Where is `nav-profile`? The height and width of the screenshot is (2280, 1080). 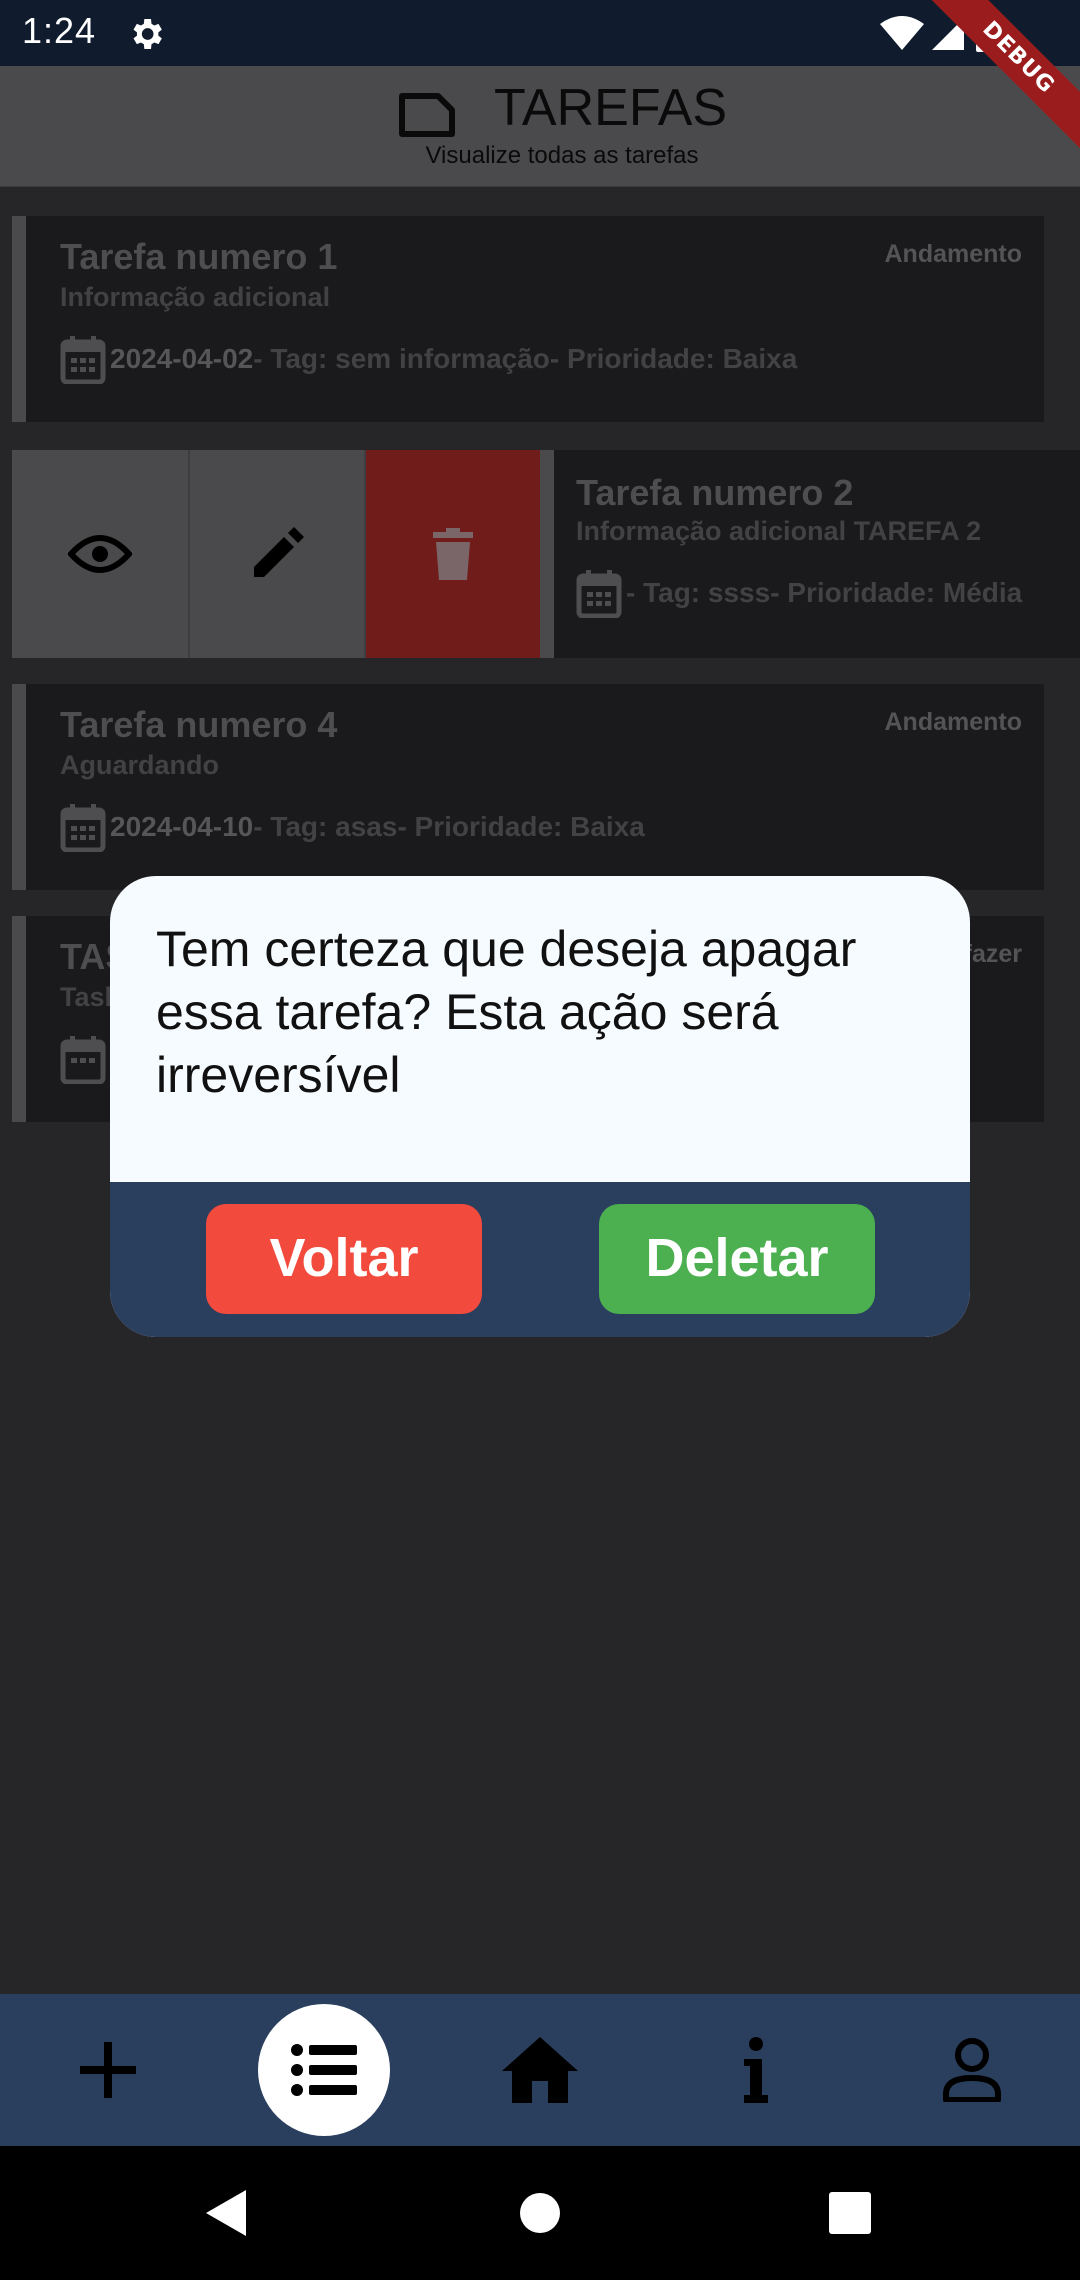 nav-profile is located at coordinates (972, 2070).